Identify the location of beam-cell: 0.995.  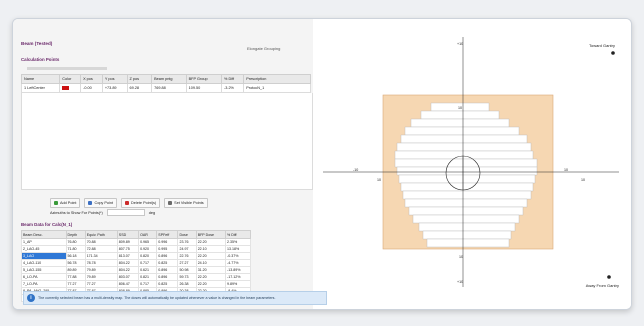
(167, 249).